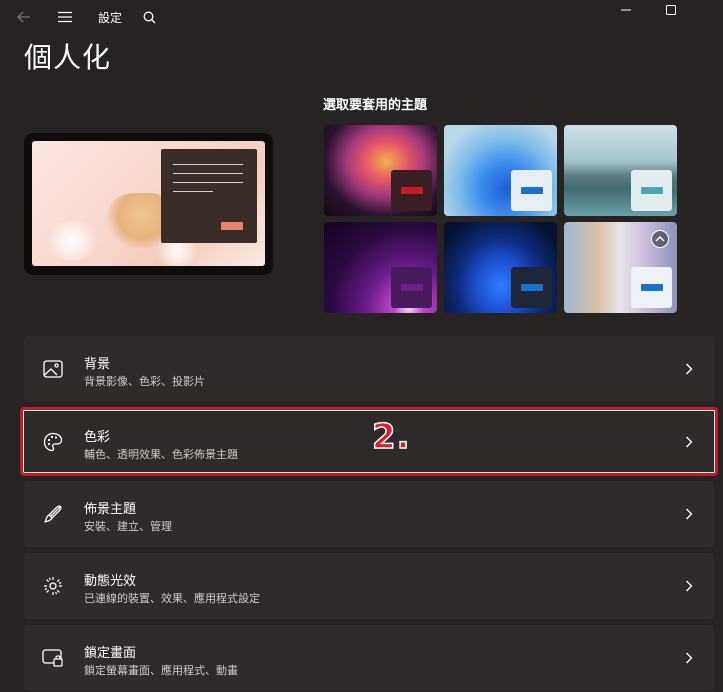 The width and height of the screenshot is (723, 692). Describe the element at coordinates (369, 442) in the screenshot. I see `settings-card-colors: 色彩 輔色、透明效果、色彩佈景主題` at that location.